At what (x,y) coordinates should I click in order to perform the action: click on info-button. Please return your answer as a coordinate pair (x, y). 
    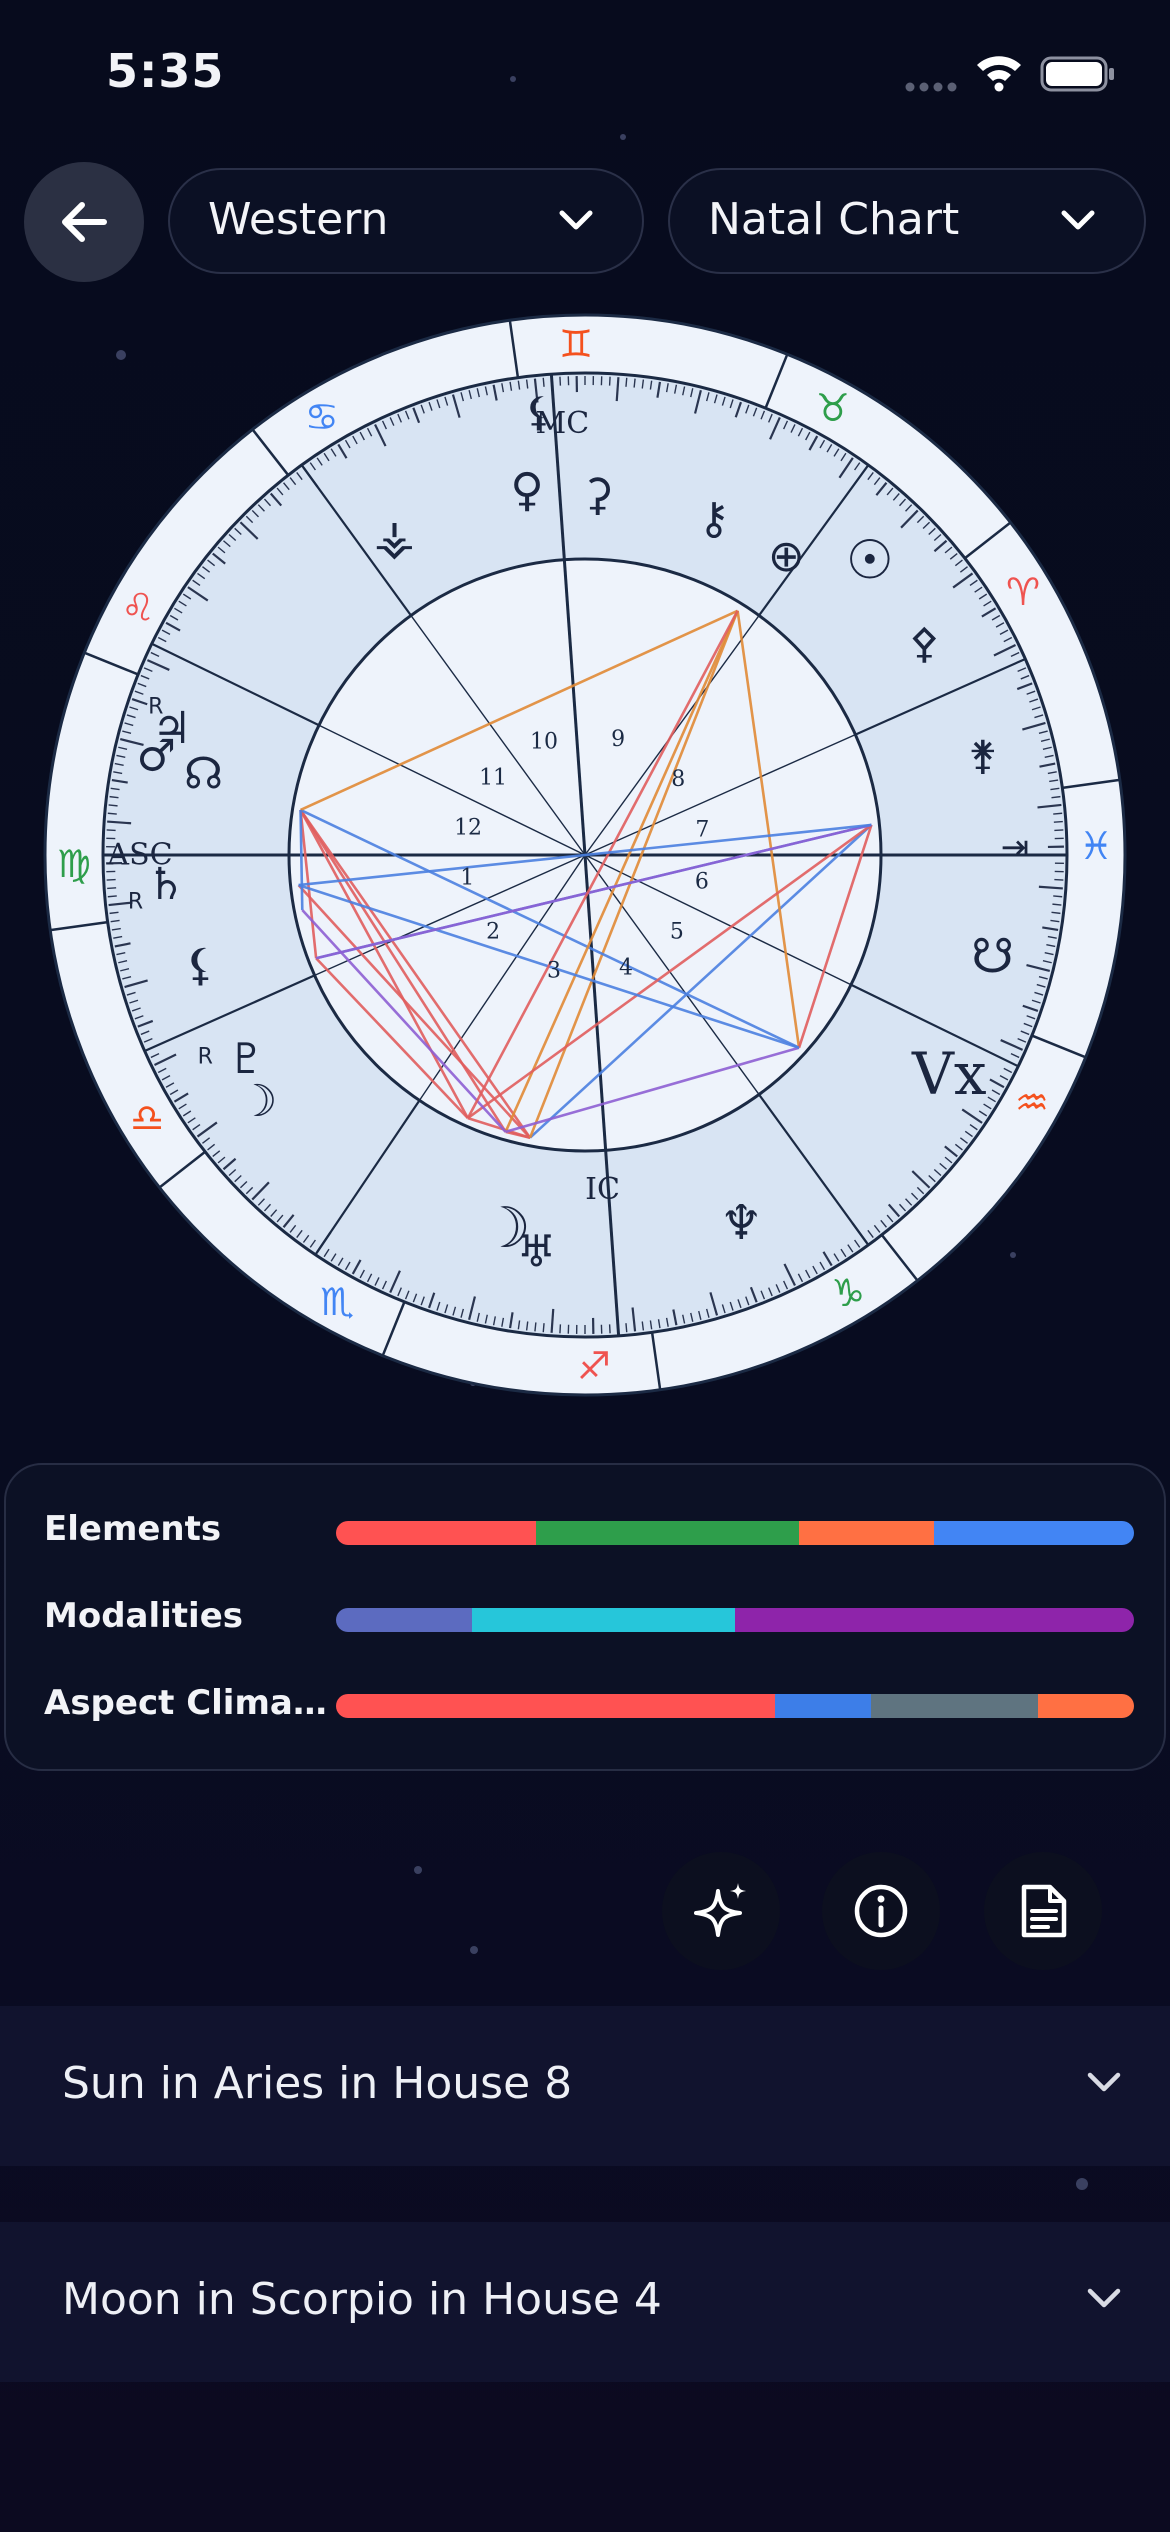
    Looking at the image, I should click on (881, 1911).